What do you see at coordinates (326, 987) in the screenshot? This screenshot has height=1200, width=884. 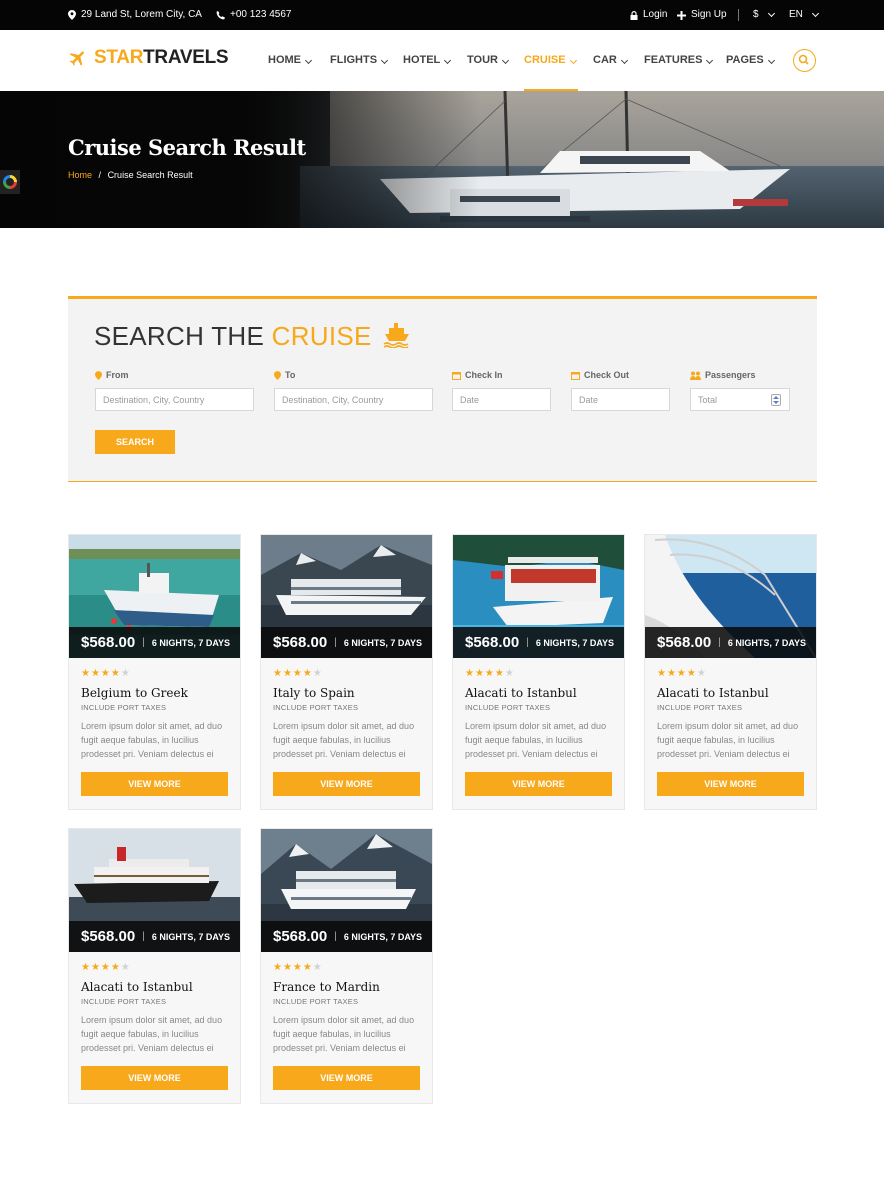 I see `cruise-title: France to Mardin` at bounding box center [326, 987].